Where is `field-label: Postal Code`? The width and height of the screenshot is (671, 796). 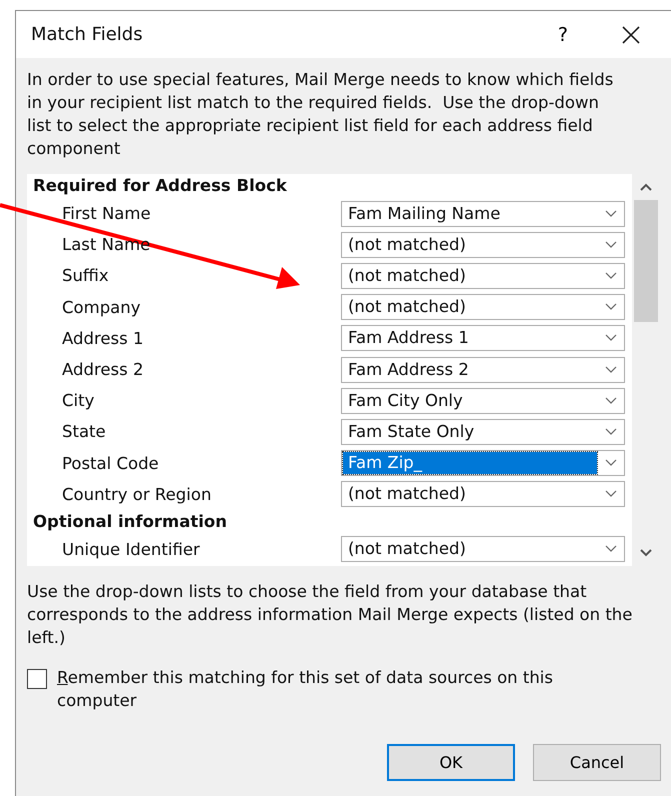
field-label: Postal Code is located at coordinates (110, 463).